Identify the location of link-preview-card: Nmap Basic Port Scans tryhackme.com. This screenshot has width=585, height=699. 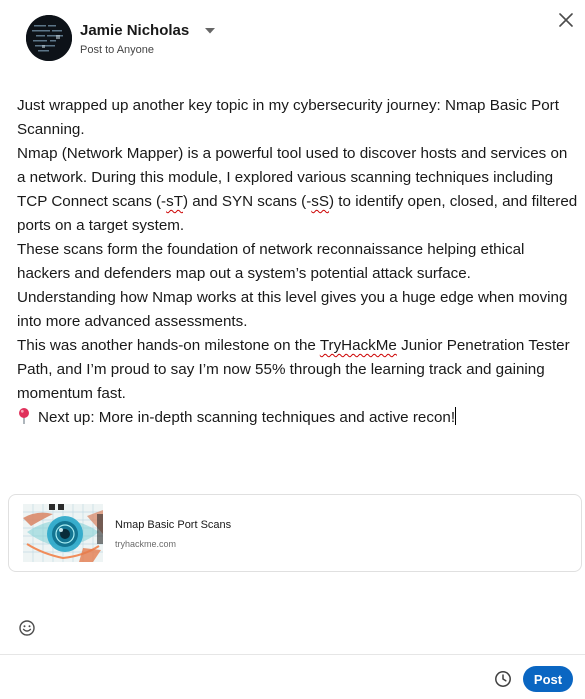
(295, 533).